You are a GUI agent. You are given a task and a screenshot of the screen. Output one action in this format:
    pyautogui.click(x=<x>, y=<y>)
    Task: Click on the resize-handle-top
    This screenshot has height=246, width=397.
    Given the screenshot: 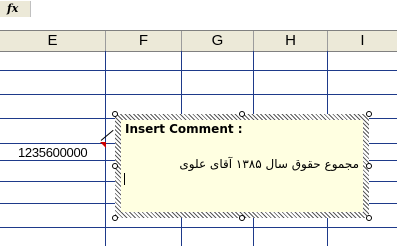 What is the action you would take?
    pyautogui.click(x=242, y=114)
    